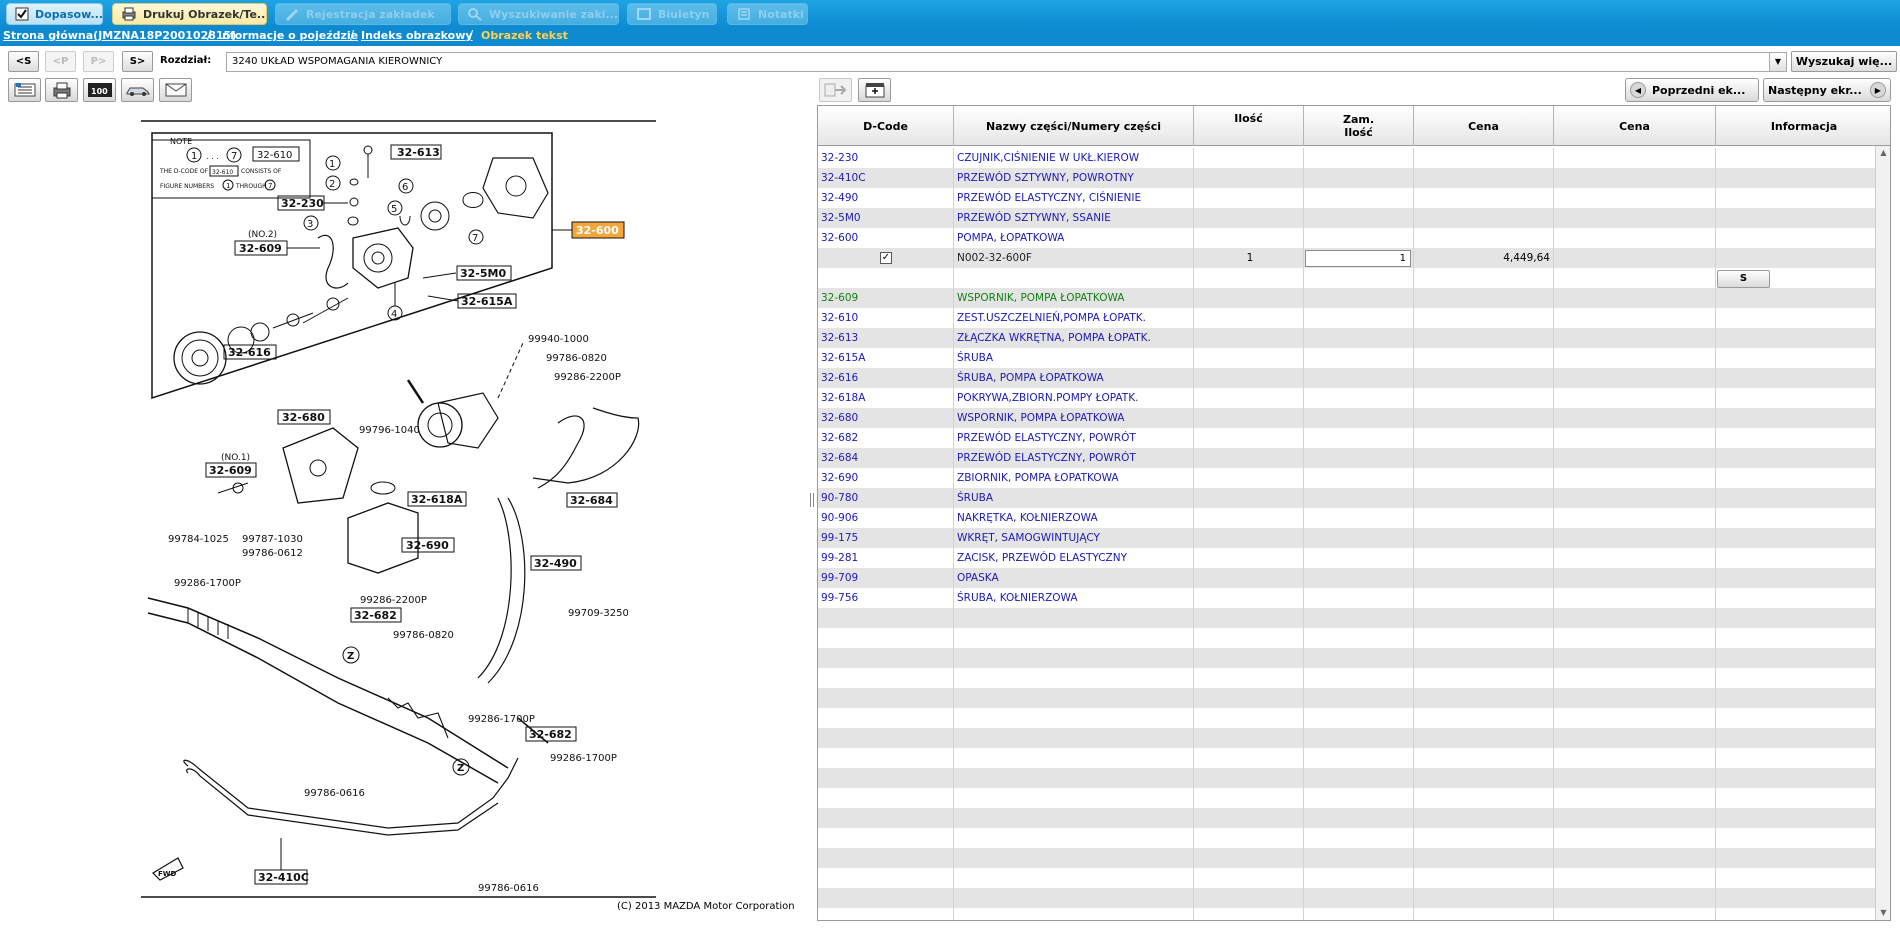  What do you see at coordinates (1346, 178) in the screenshot?
I see `table-row: 32-410C PRZEWÓD SZTYWNY, POWROTNY` at bounding box center [1346, 178].